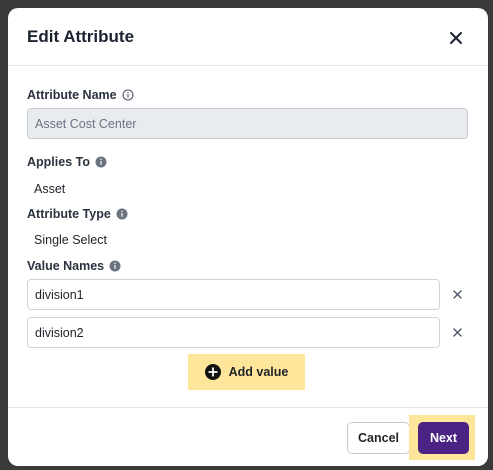  What do you see at coordinates (66, 266) in the screenshot?
I see `value-names-label-text: Value Names` at bounding box center [66, 266].